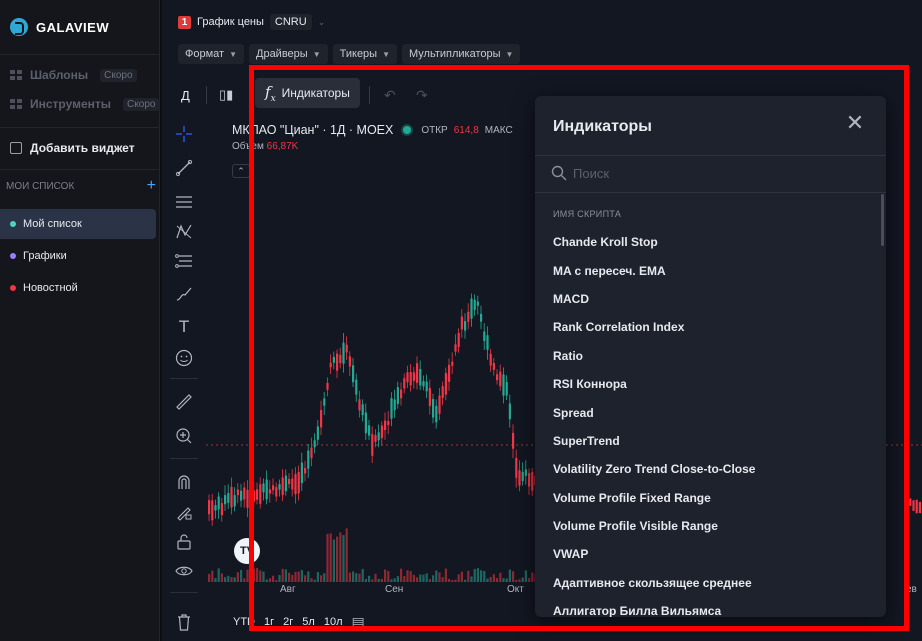 The image size is (922, 641). I want to click on list-item: Адаптивное скользящее среднее, so click(707, 583).